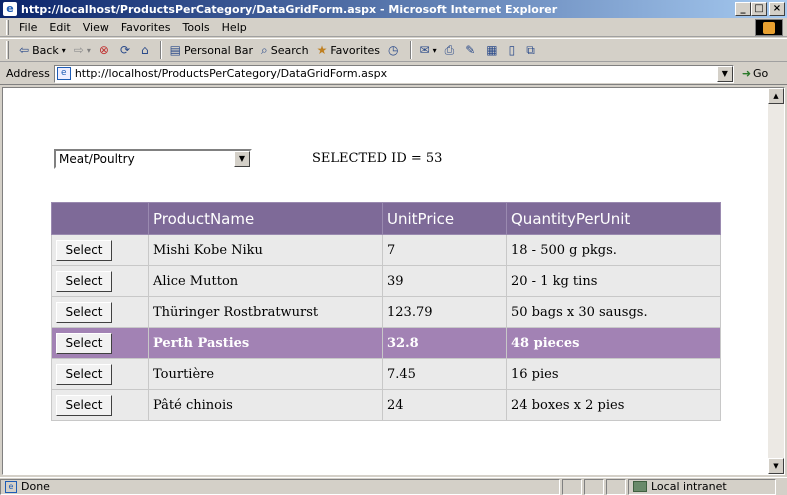 The width and height of the screenshot is (787, 495). What do you see at coordinates (218, 50) in the screenshot?
I see `personal-bar-label: Personal Bar` at bounding box center [218, 50].